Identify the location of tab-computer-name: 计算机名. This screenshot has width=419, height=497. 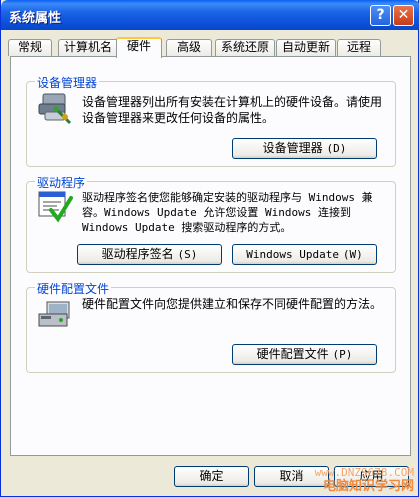
(88, 47).